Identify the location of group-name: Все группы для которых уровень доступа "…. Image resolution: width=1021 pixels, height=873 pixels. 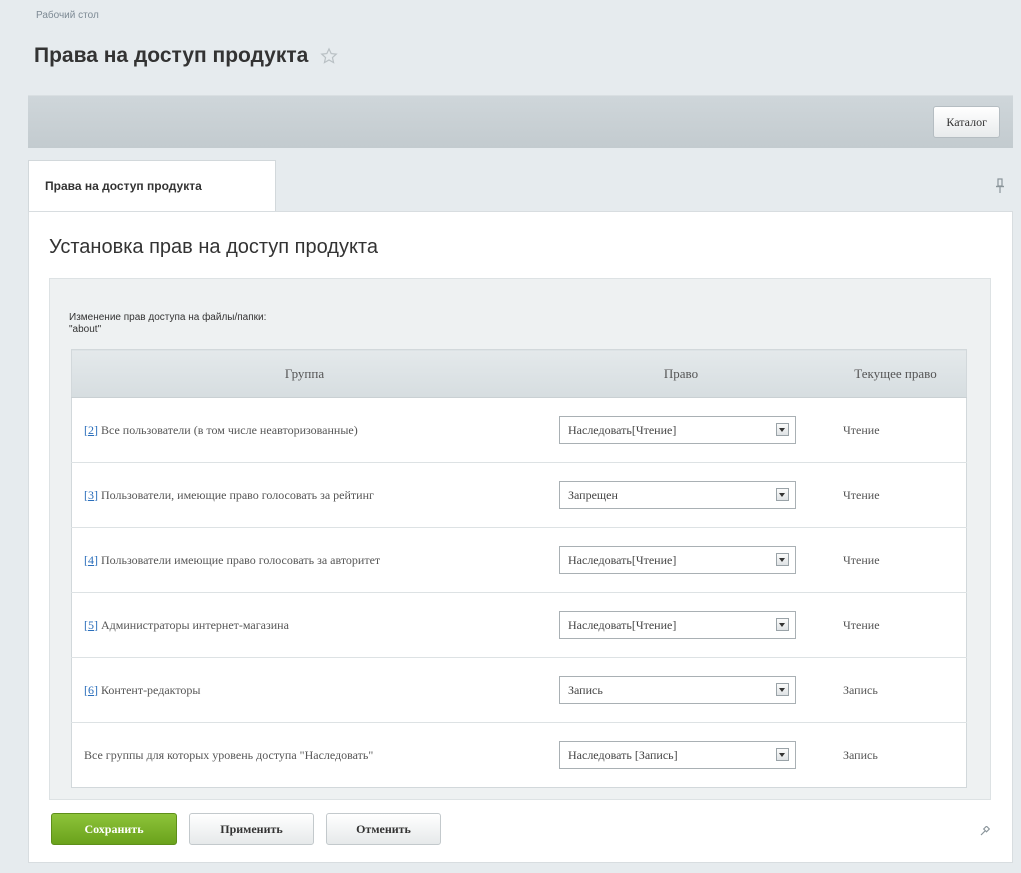
(229, 754).